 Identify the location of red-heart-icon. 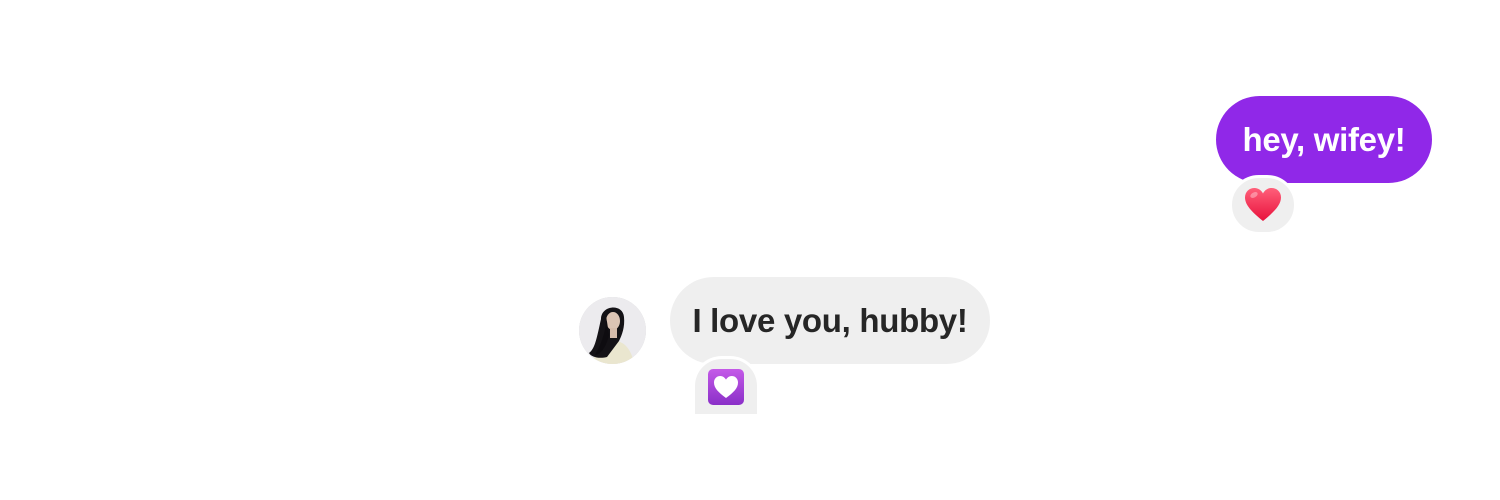
(1263, 204).